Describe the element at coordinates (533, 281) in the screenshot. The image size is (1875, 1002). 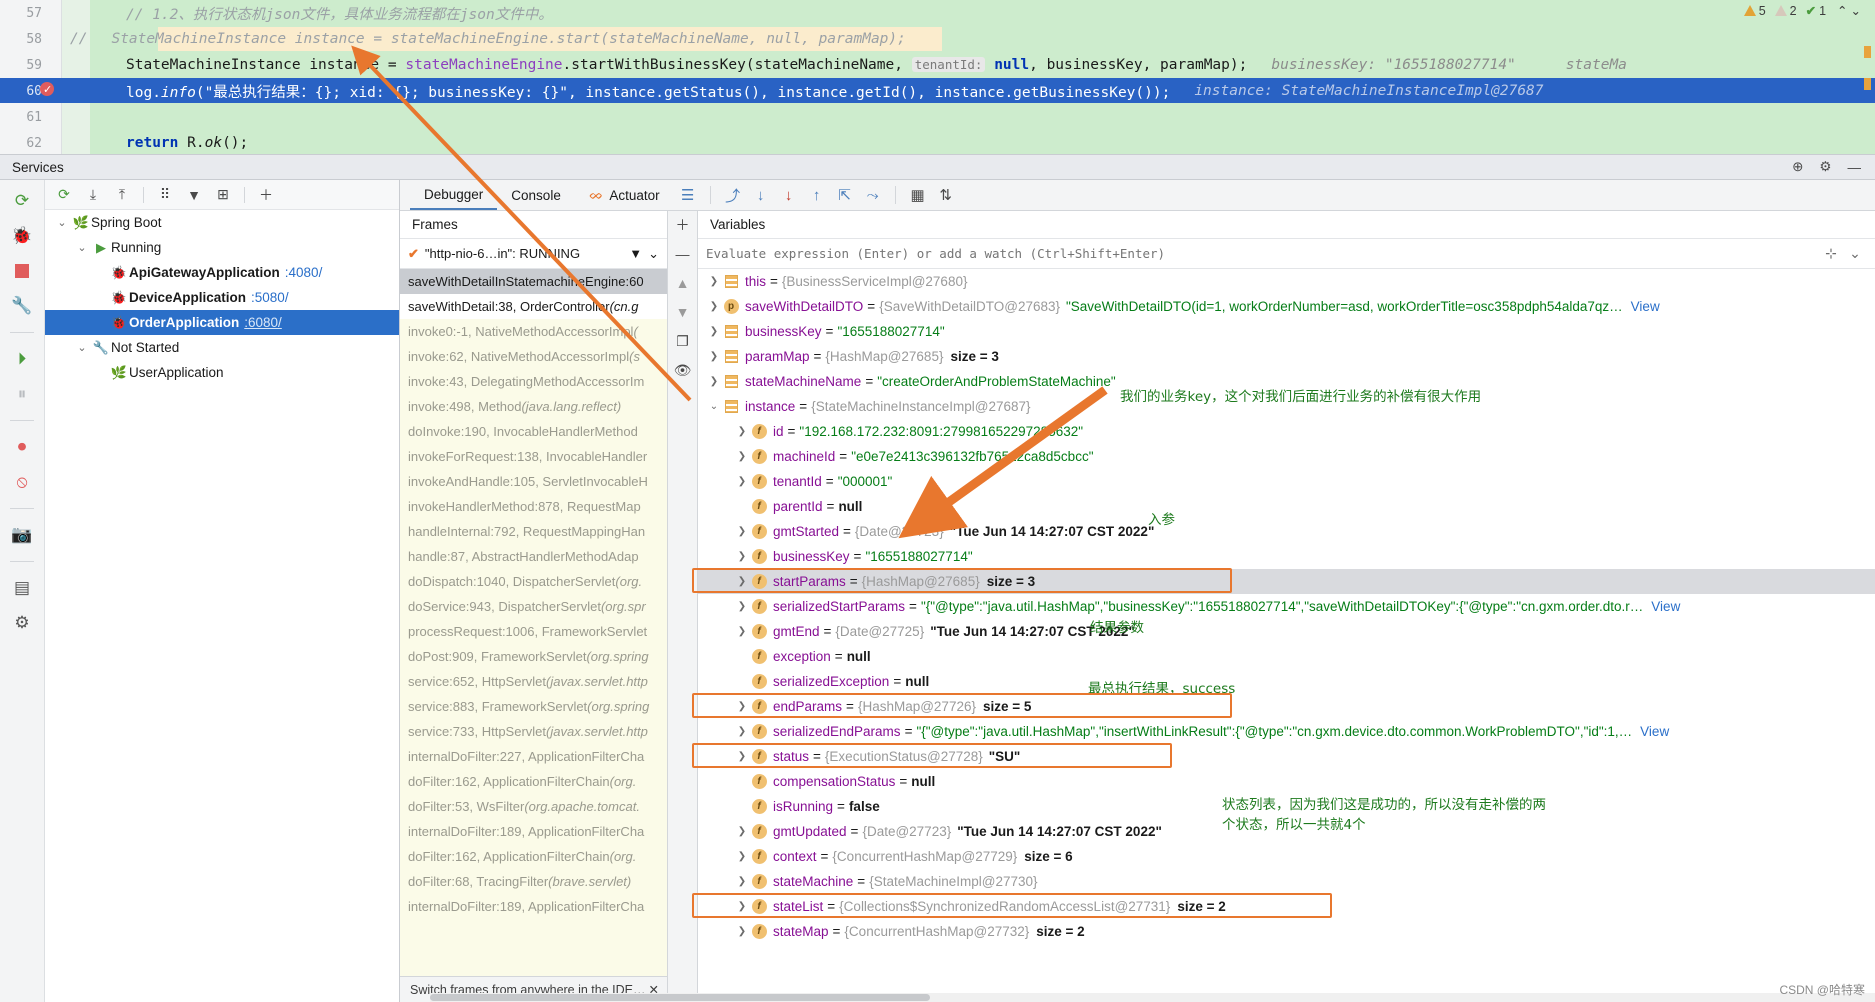
I see `frame-item: saveWithDetailInStatemachineEngine:60` at that location.